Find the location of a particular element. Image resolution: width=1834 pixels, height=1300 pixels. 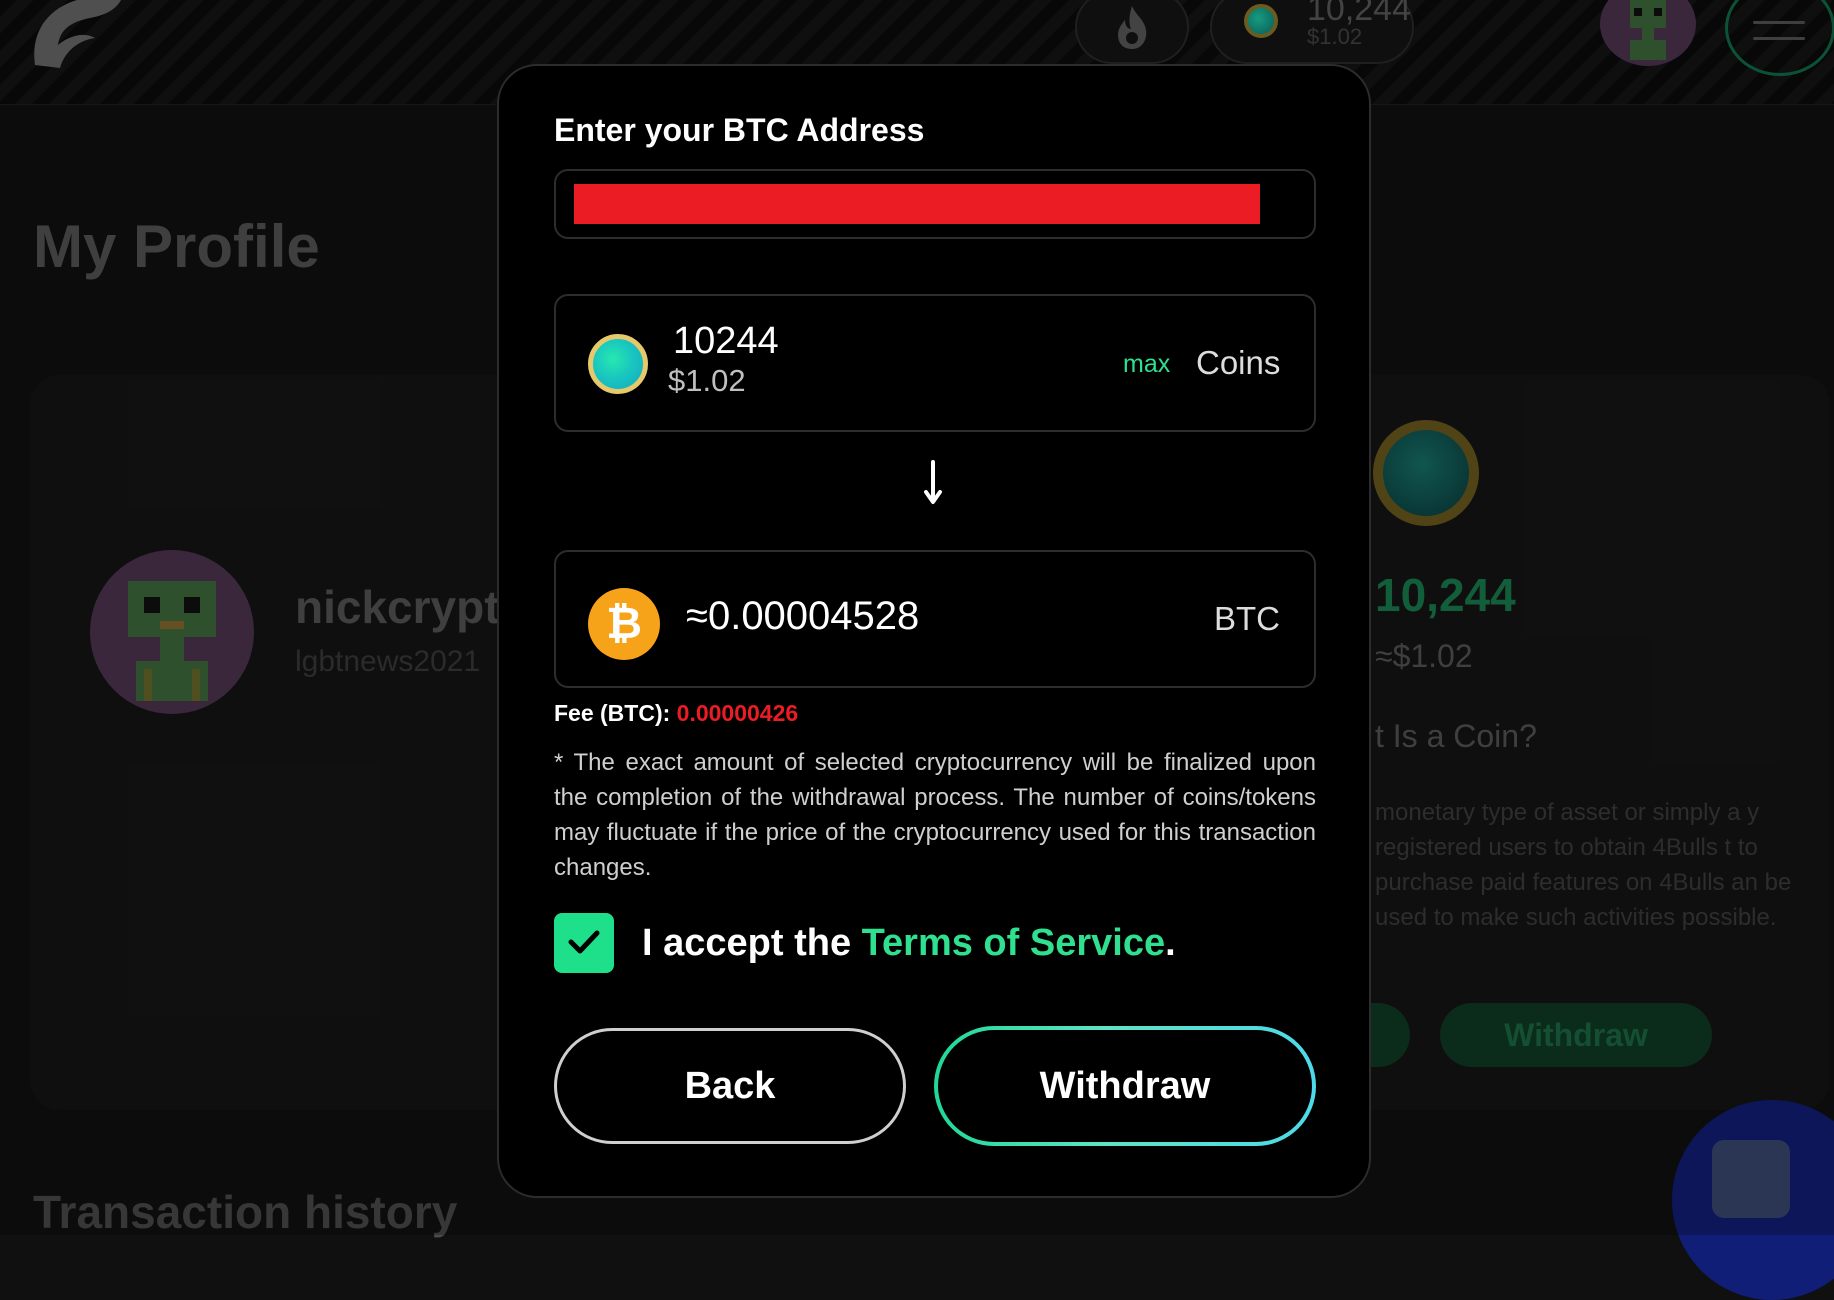

withdraw-button: Withdraw is located at coordinates (1125, 1086).